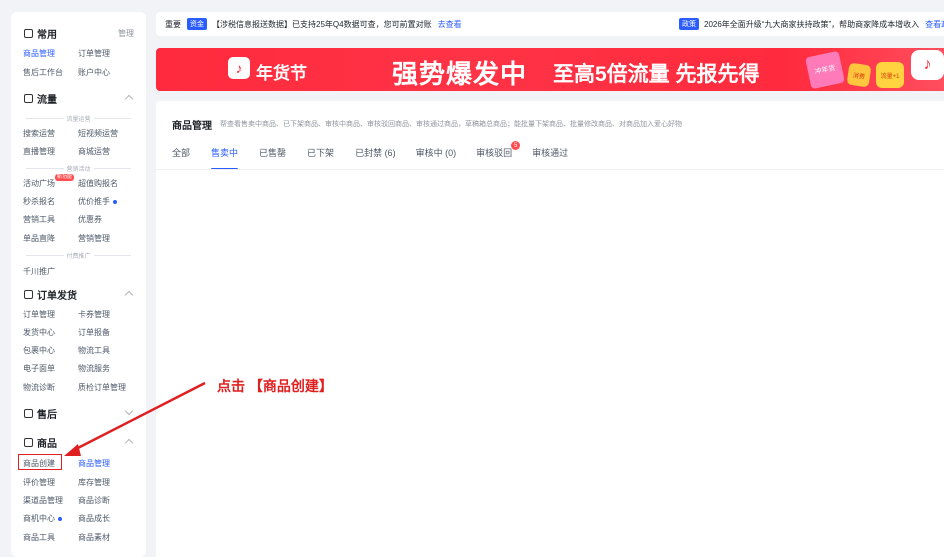 This screenshot has width=944, height=557. What do you see at coordinates (39, 133) in the screenshot?
I see `sidebar-item-search-ops: 搜索运营` at bounding box center [39, 133].